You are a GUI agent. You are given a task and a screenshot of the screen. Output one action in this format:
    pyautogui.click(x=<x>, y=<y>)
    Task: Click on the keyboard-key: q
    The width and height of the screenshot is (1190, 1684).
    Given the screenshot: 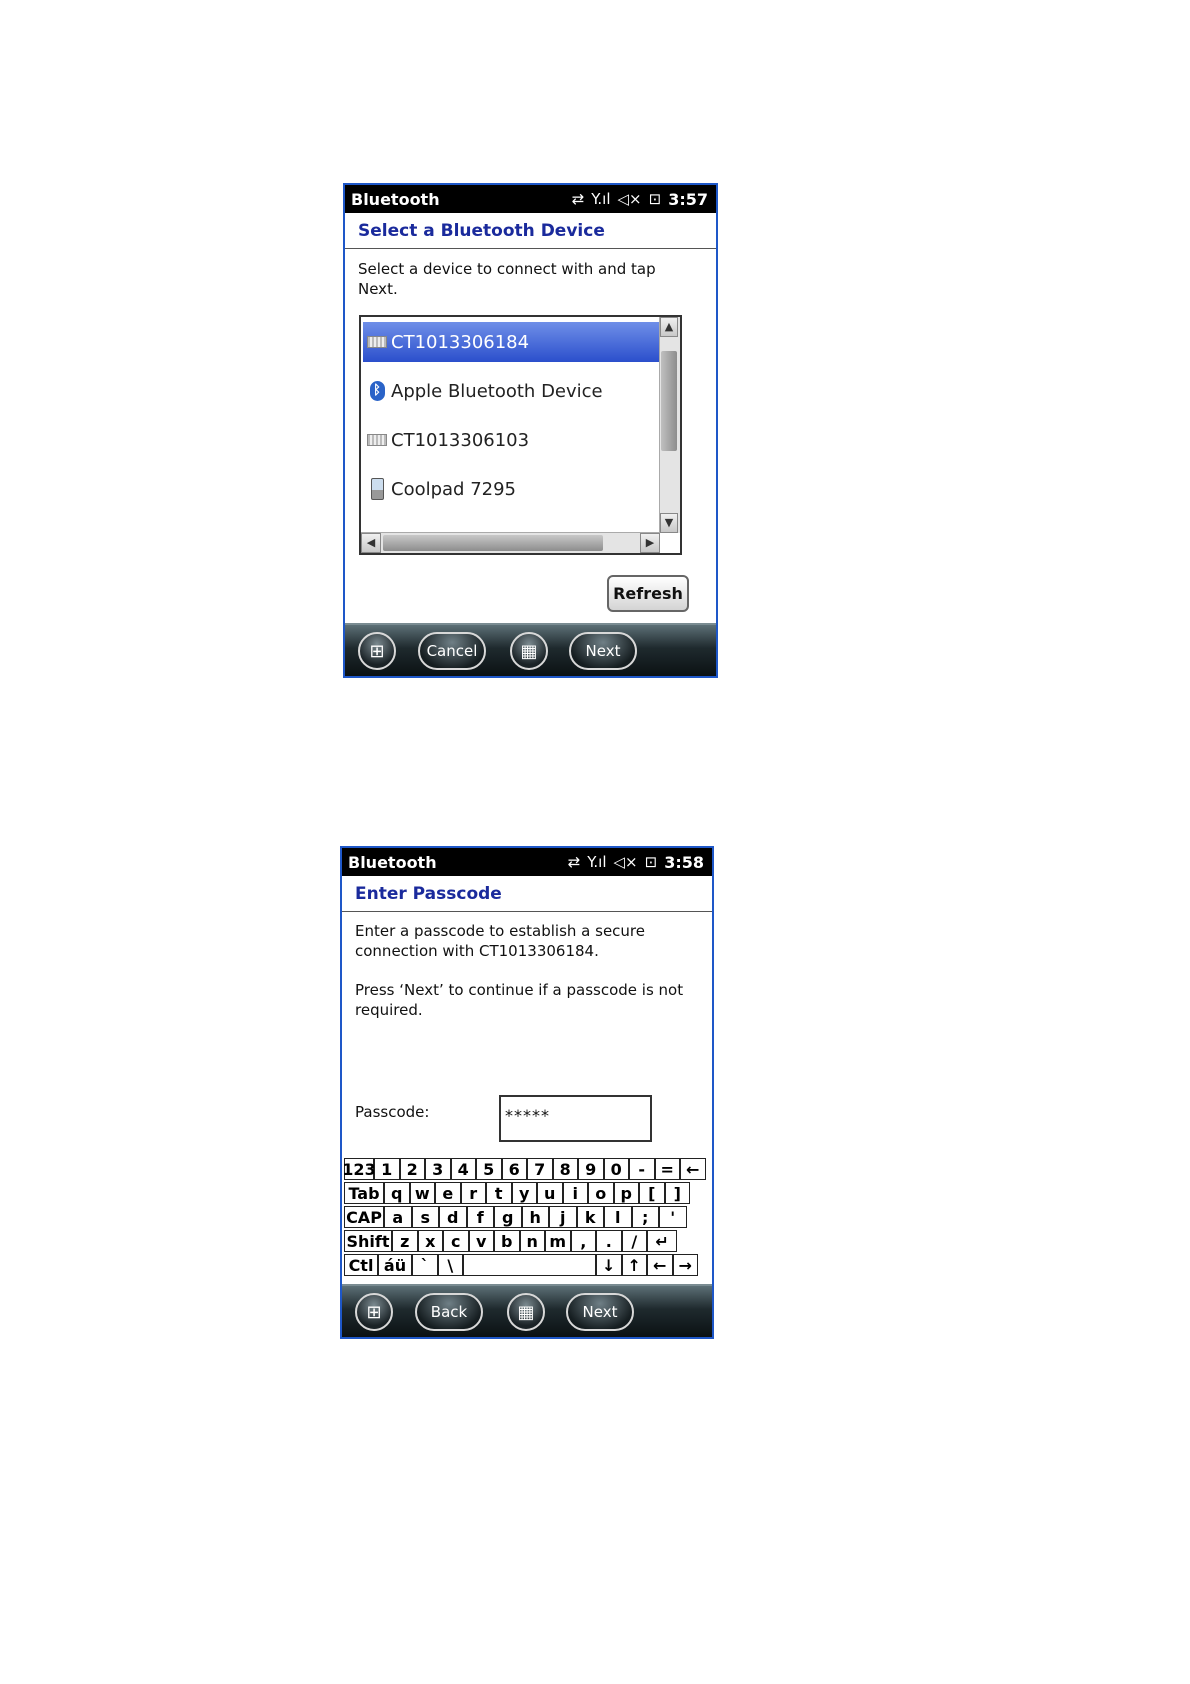 What is the action you would take?
    pyautogui.click(x=397, y=1193)
    